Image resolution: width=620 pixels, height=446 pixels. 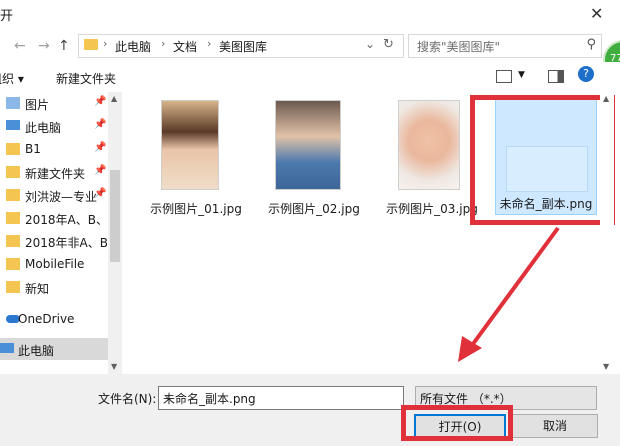 What do you see at coordinates (457, 423) in the screenshot?
I see `highlight-box-open-button` at bounding box center [457, 423].